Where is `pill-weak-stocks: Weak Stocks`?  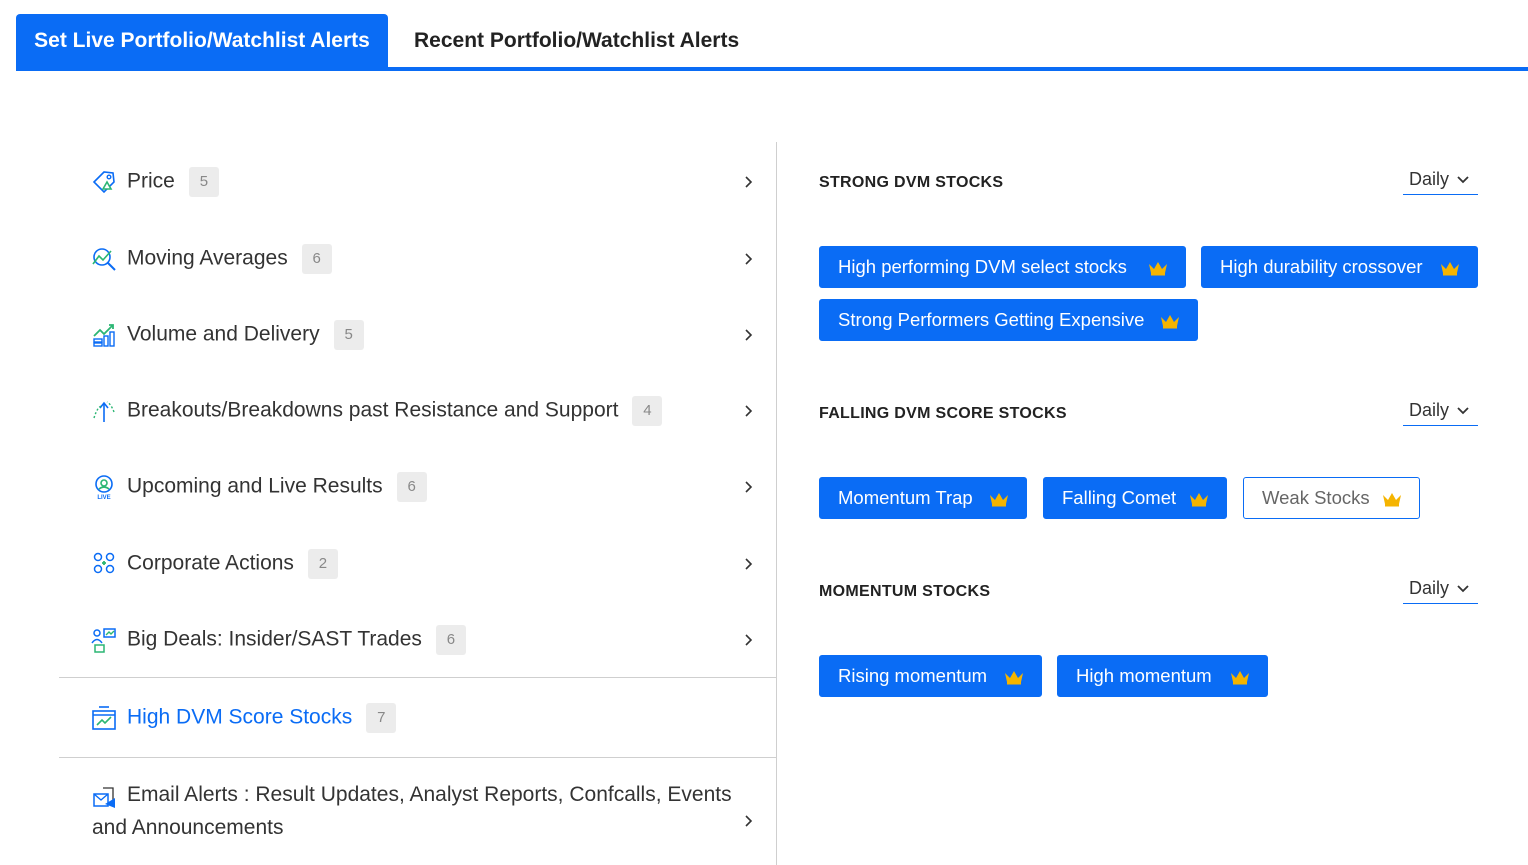 pill-weak-stocks: Weak Stocks is located at coordinates (1331, 498).